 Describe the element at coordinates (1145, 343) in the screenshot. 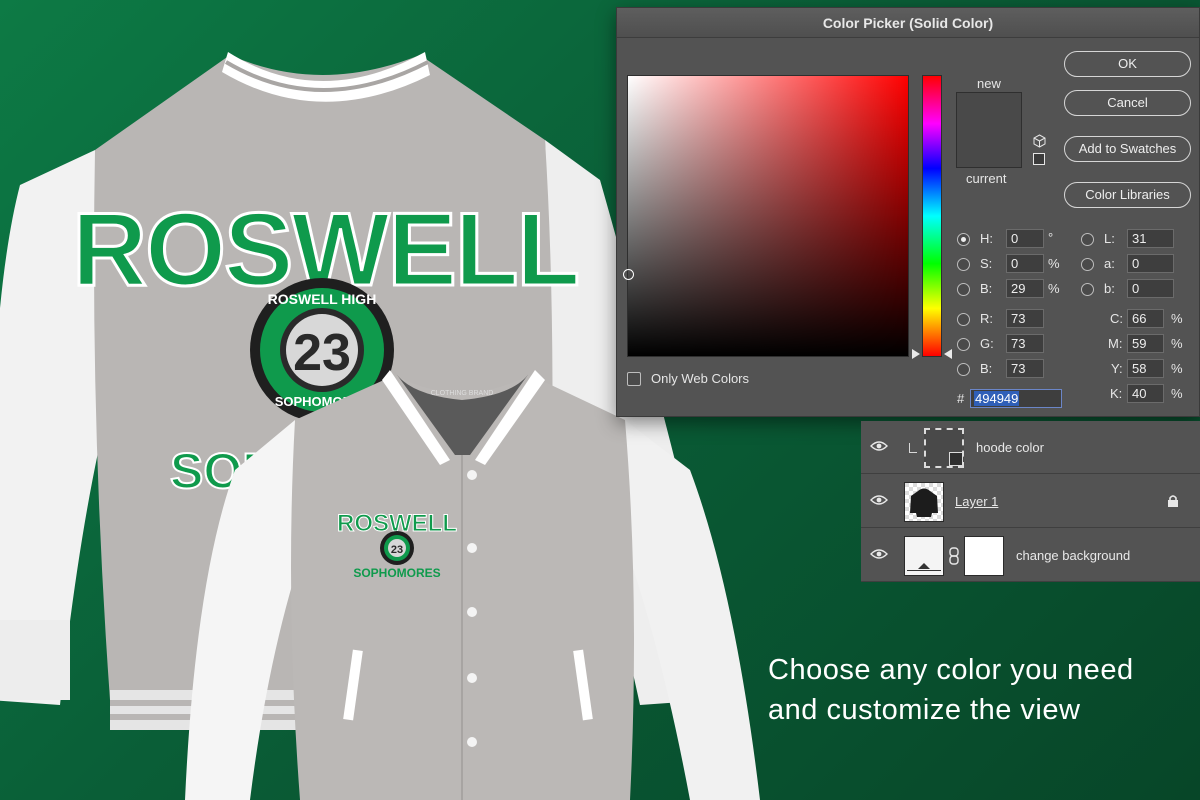

I see `magenta-field: 59` at that location.